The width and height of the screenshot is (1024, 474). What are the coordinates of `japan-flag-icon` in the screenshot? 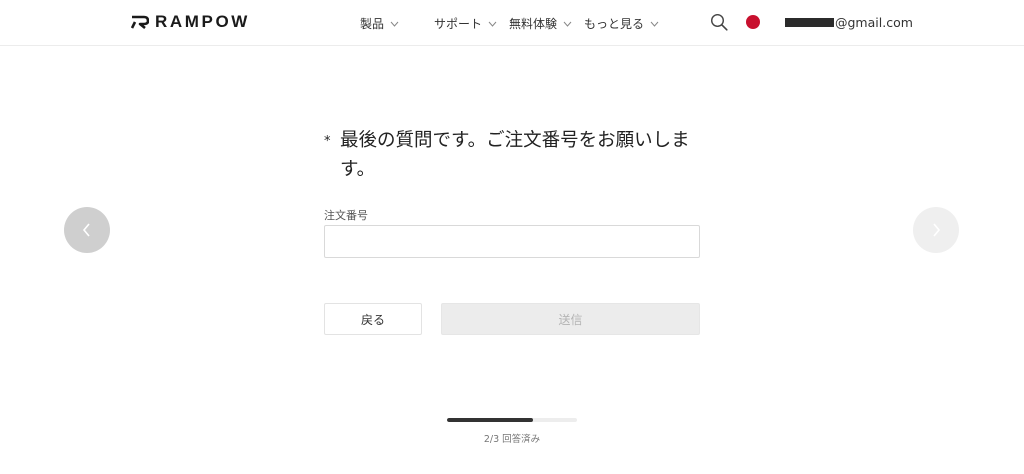 It's located at (753, 22).